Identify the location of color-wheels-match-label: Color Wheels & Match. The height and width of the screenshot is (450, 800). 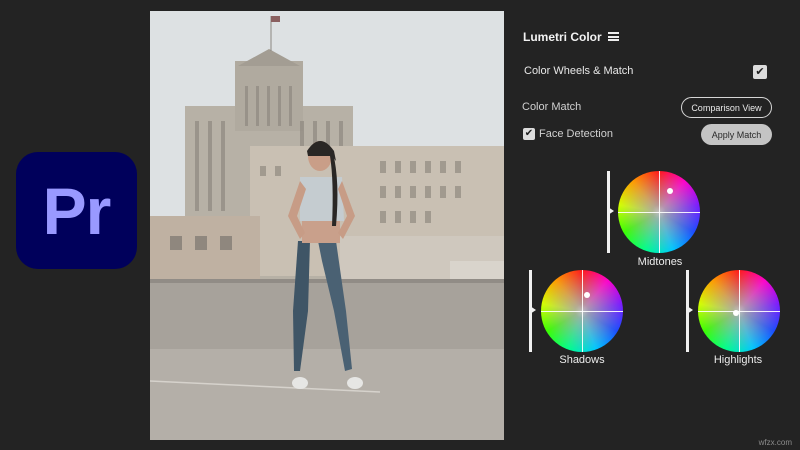
(579, 71).